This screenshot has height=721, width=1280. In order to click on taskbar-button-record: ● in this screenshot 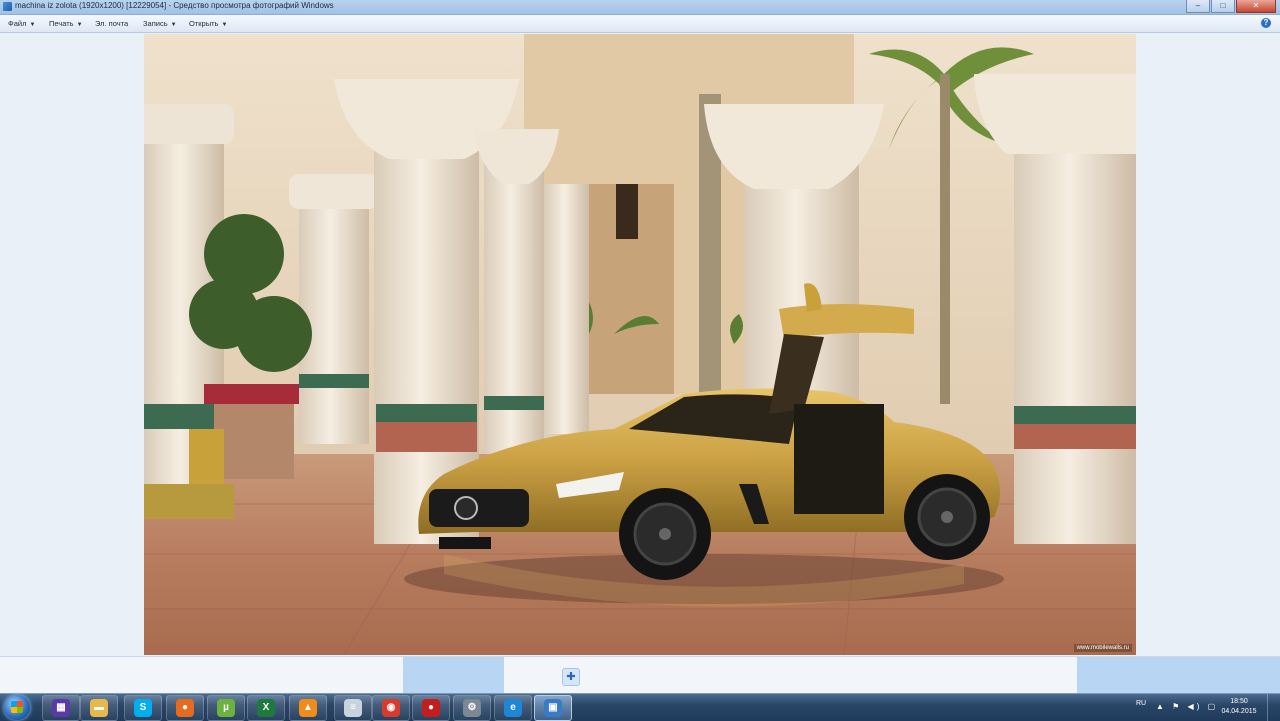, I will do `click(431, 708)`.